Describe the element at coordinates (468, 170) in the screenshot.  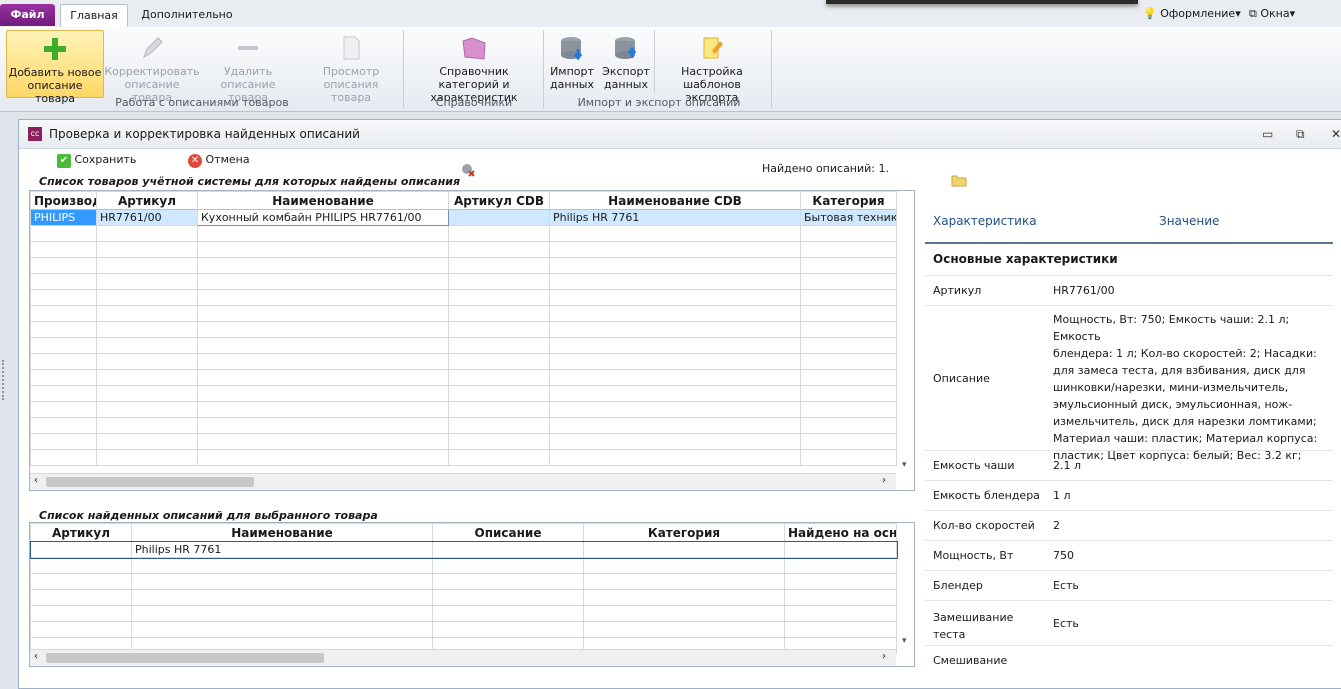
I see `clear-filter-icon` at that location.